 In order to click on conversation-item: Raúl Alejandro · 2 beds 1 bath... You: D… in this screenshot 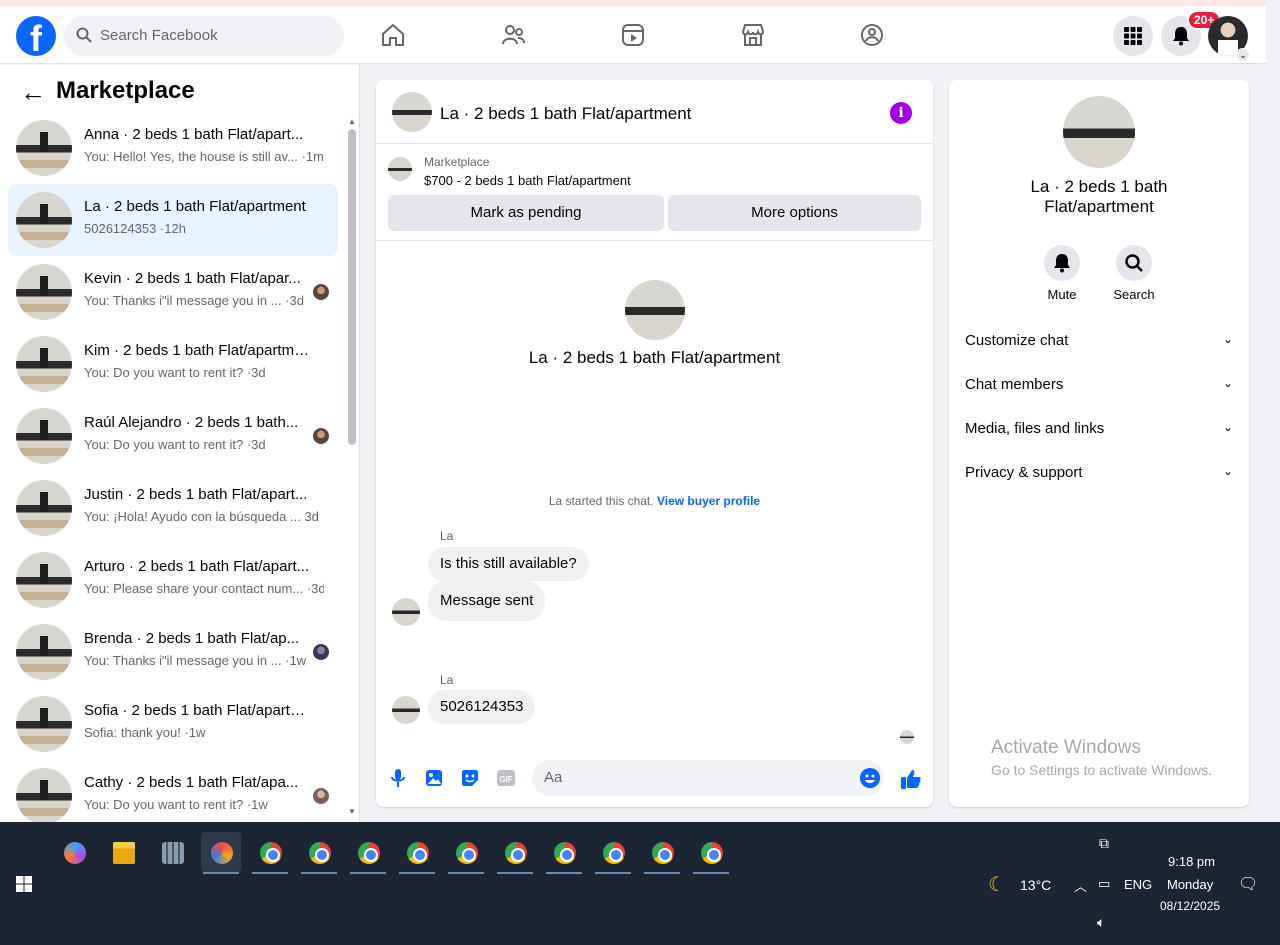, I will do `click(173, 436)`.